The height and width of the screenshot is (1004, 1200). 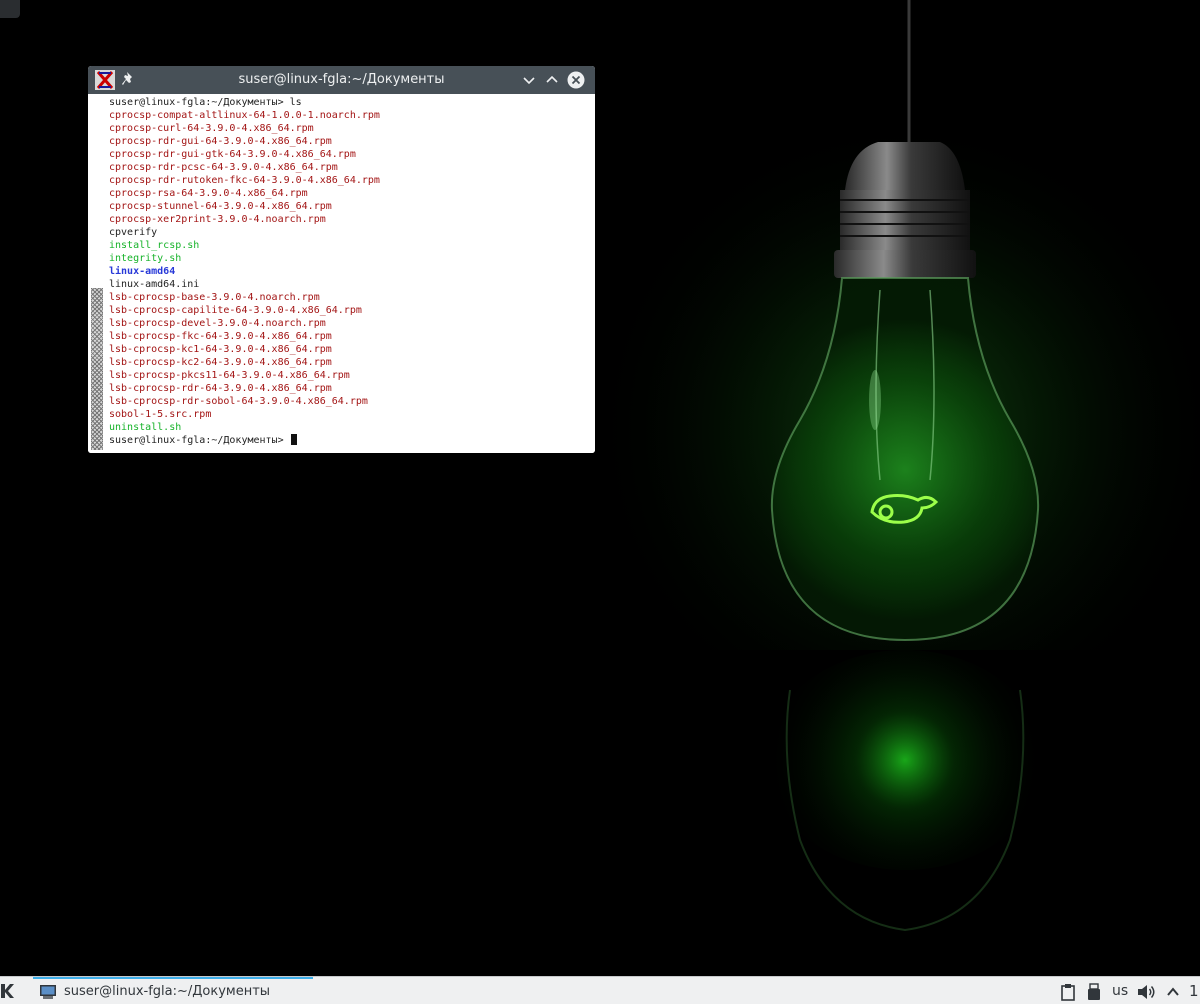 What do you see at coordinates (205, 102) in the screenshot?
I see `terminal-line: suser@linux-fgla:~/Документы> ls` at bounding box center [205, 102].